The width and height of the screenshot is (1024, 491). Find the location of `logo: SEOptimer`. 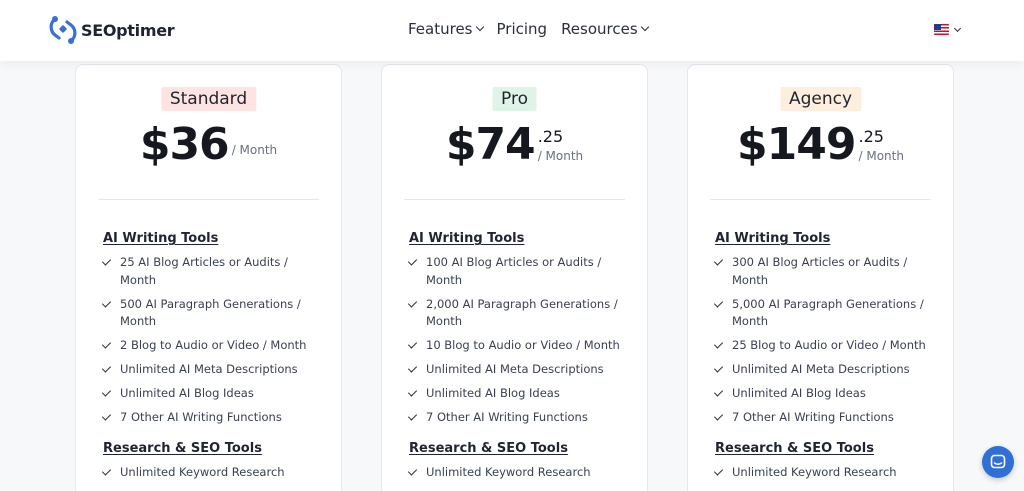

logo: SEOptimer is located at coordinates (111, 30).